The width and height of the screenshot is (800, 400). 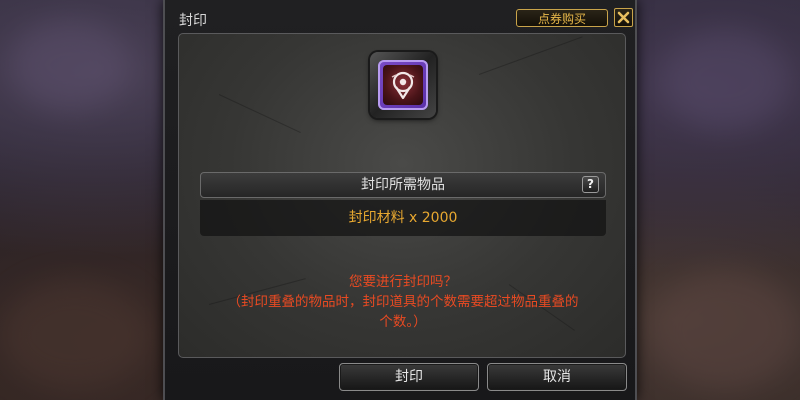 What do you see at coordinates (403, 282) in the screenshot?
I see `confirm-question: 您要进行封印吗？` at bounding box center [403, 282].